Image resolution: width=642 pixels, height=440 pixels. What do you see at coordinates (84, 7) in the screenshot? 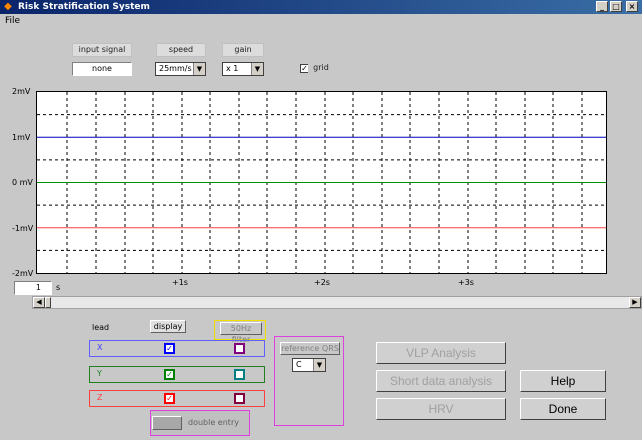
I see `window-title: Risk Stratification System` at bounding box center [84, 7].